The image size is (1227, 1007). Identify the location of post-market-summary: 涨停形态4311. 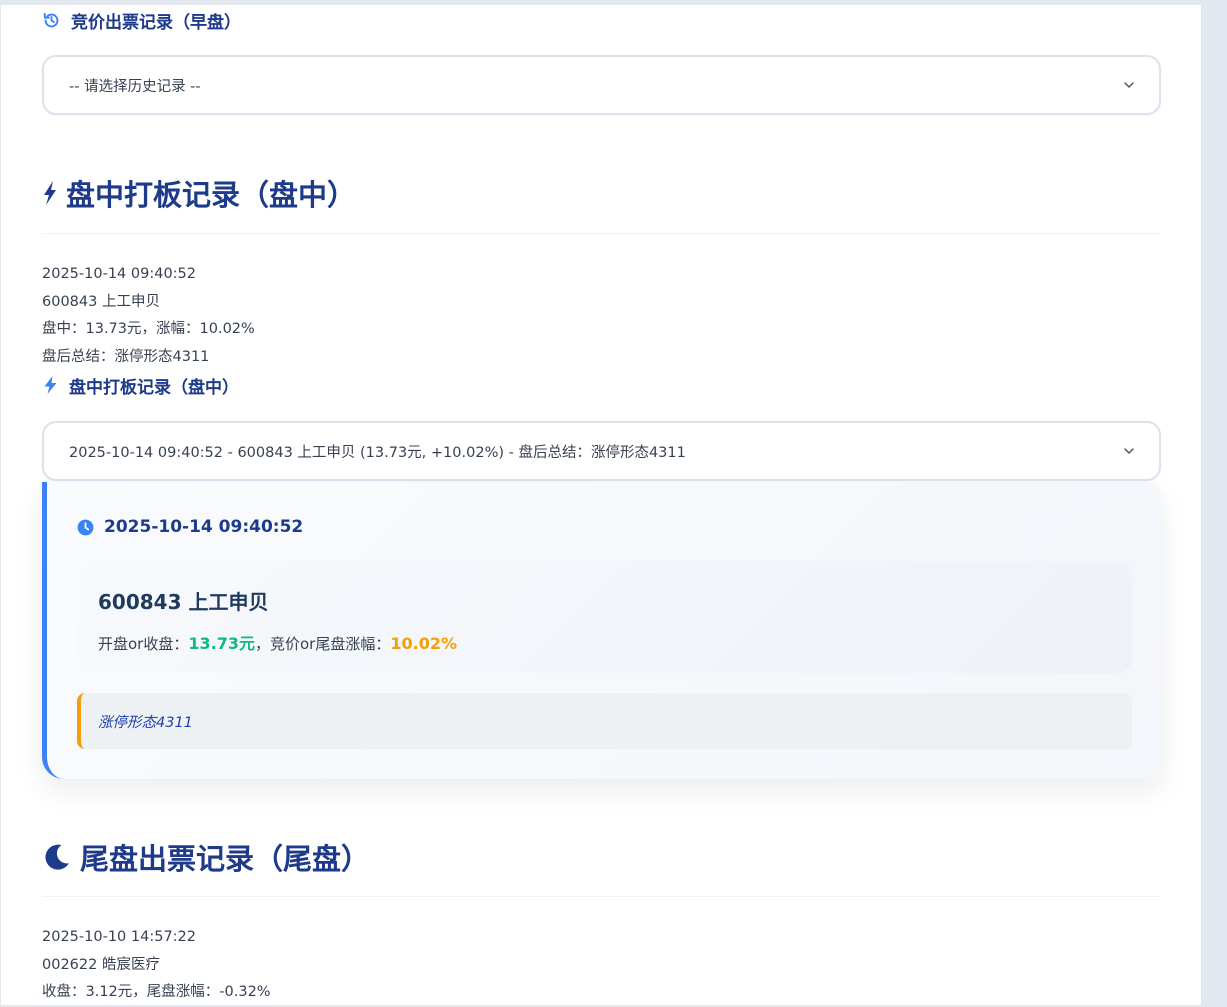
(604, 721).